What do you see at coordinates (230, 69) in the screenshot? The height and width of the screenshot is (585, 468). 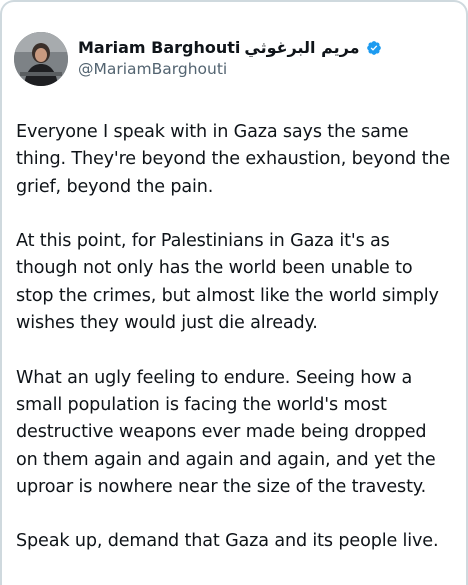 I see `author-handle: @MariamBarghouti` at bounding box center [230, 69].